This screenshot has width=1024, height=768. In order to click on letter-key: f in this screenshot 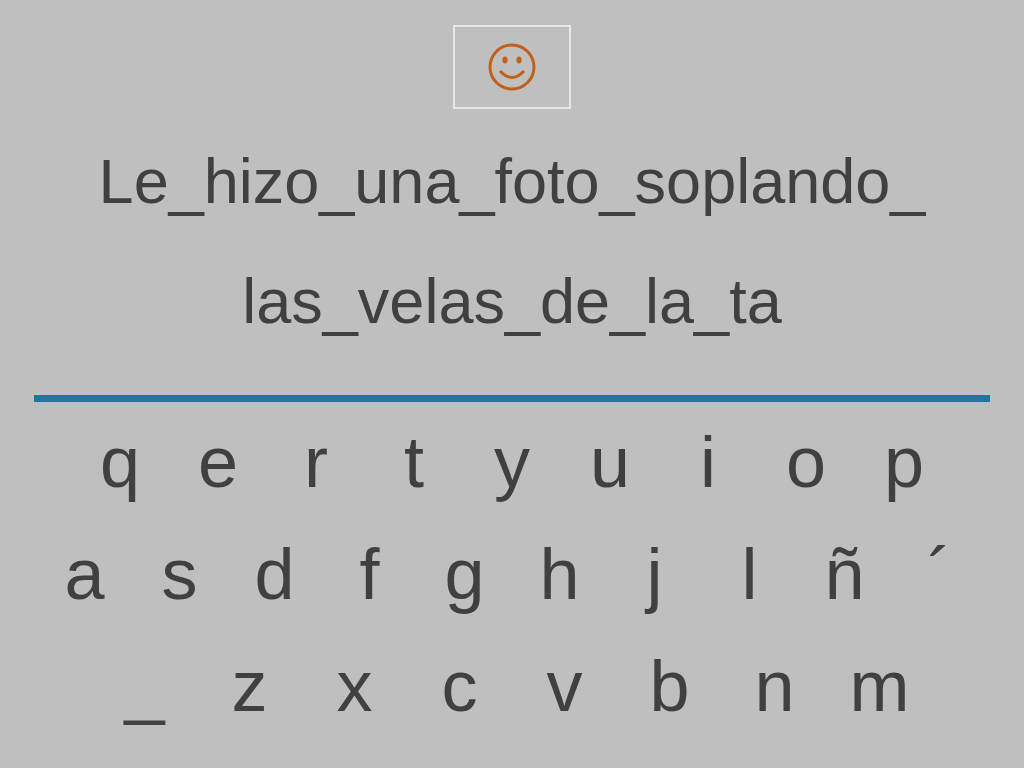, I will do `click(369, 574)`.